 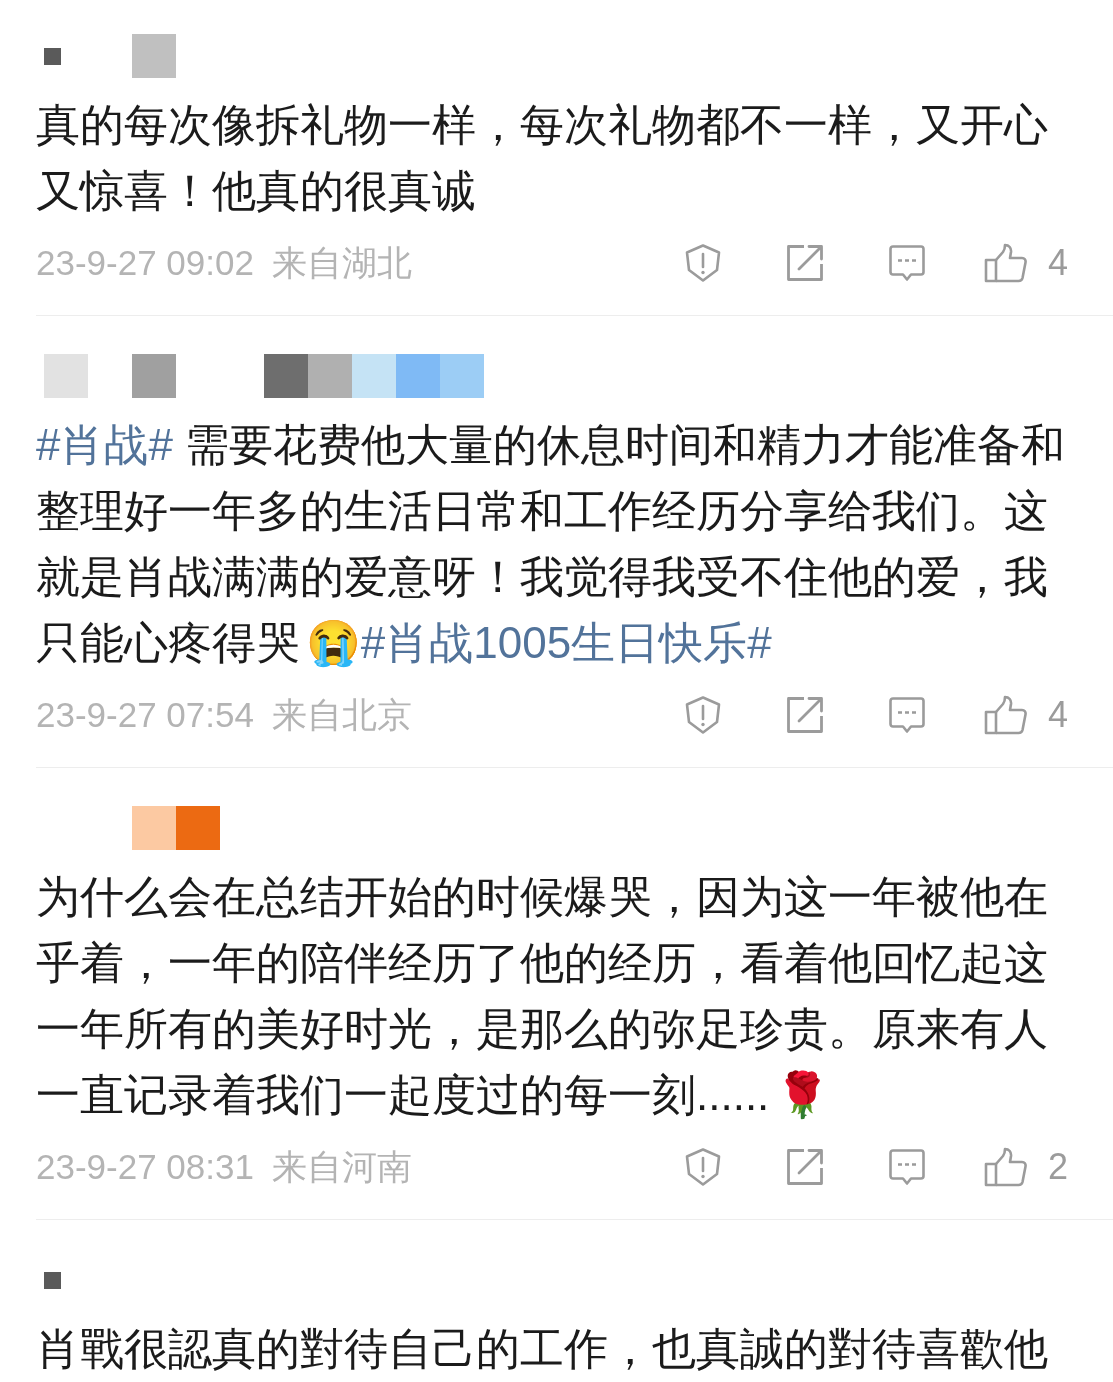 I want to click on like-count: 2, so click(x=1057, y=1167).